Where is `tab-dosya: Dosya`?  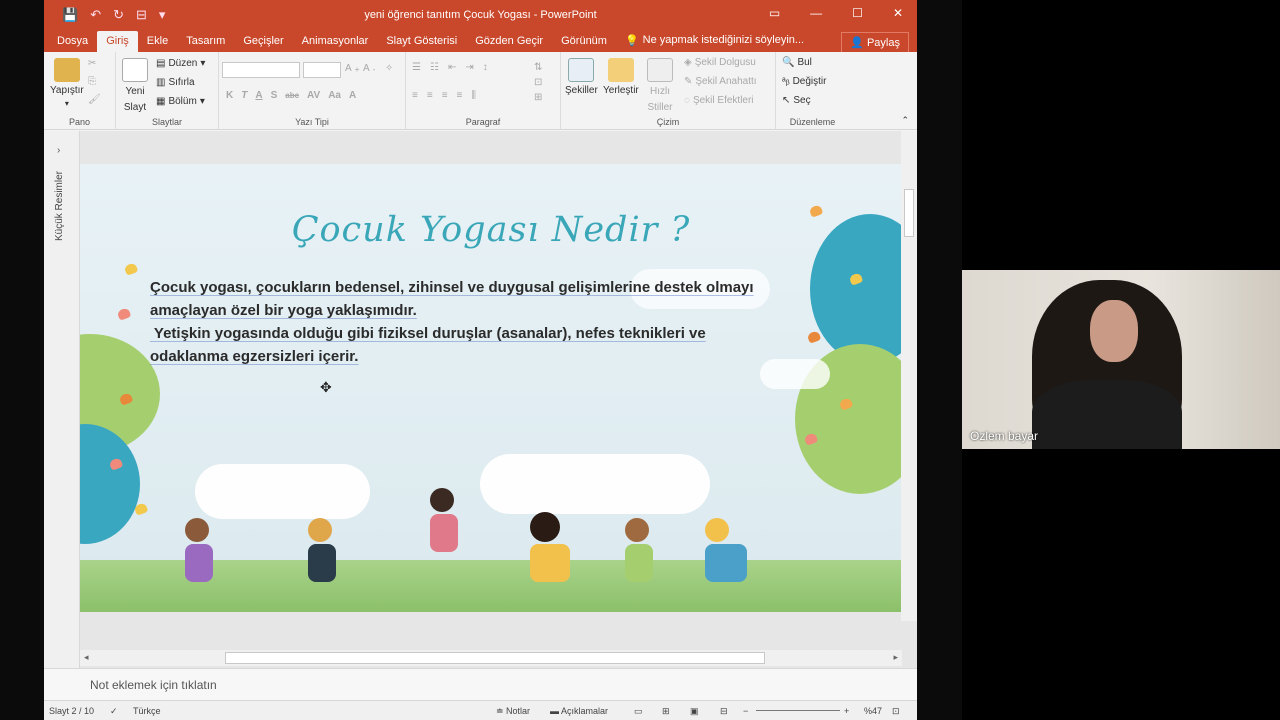
tab-dosya: Dosya is located at coordinates (72, 41).